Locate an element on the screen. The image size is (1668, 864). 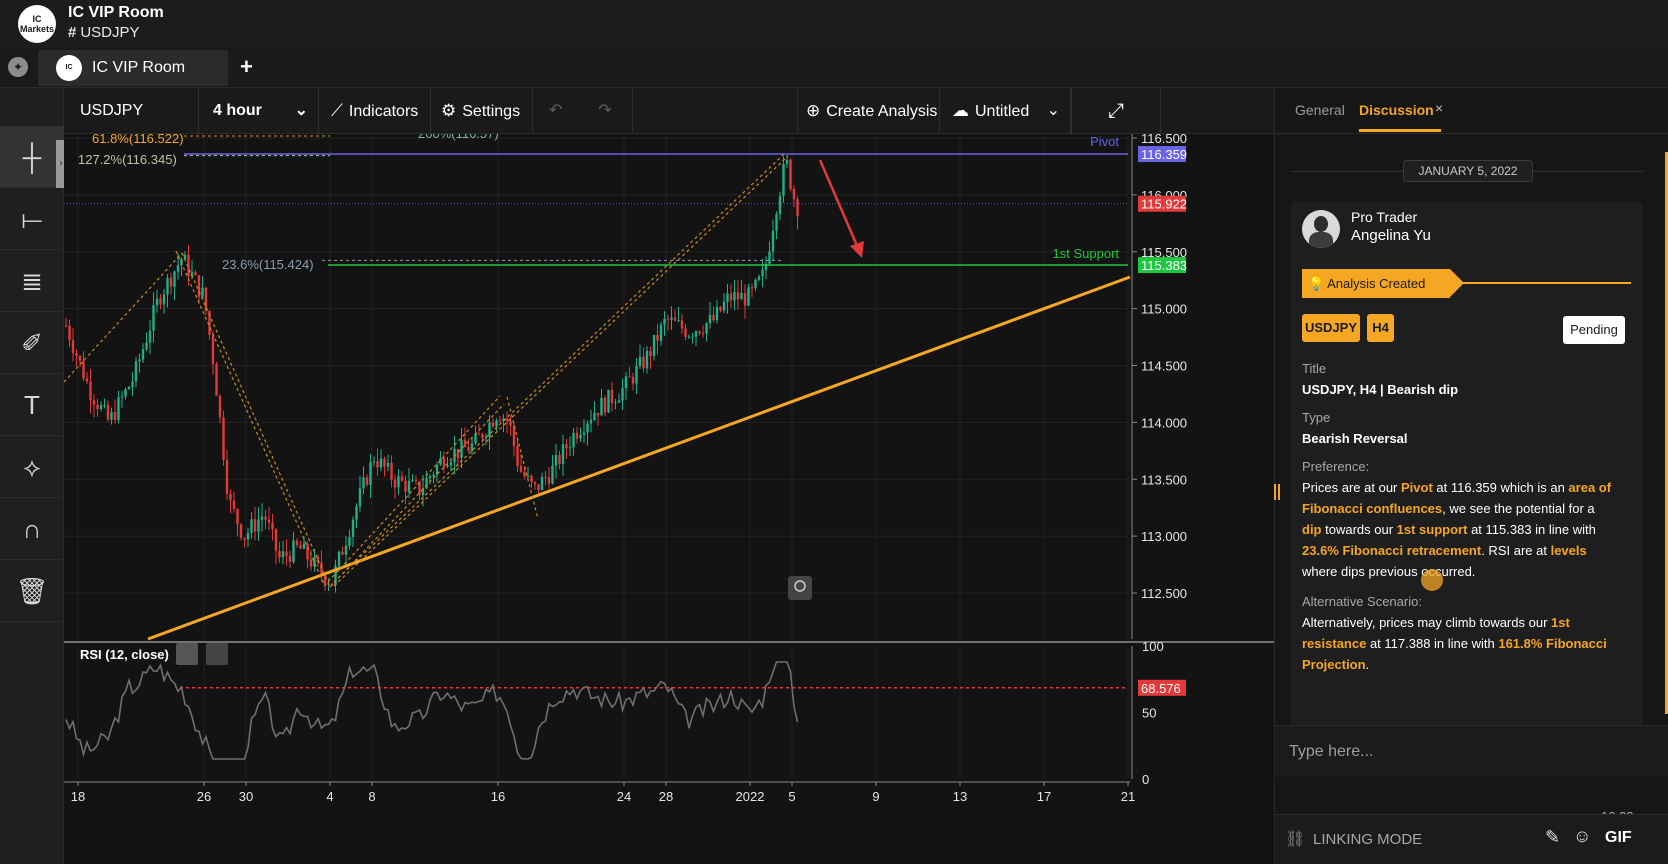
time-tick-label: 4 is located at coordinates (329, 796).